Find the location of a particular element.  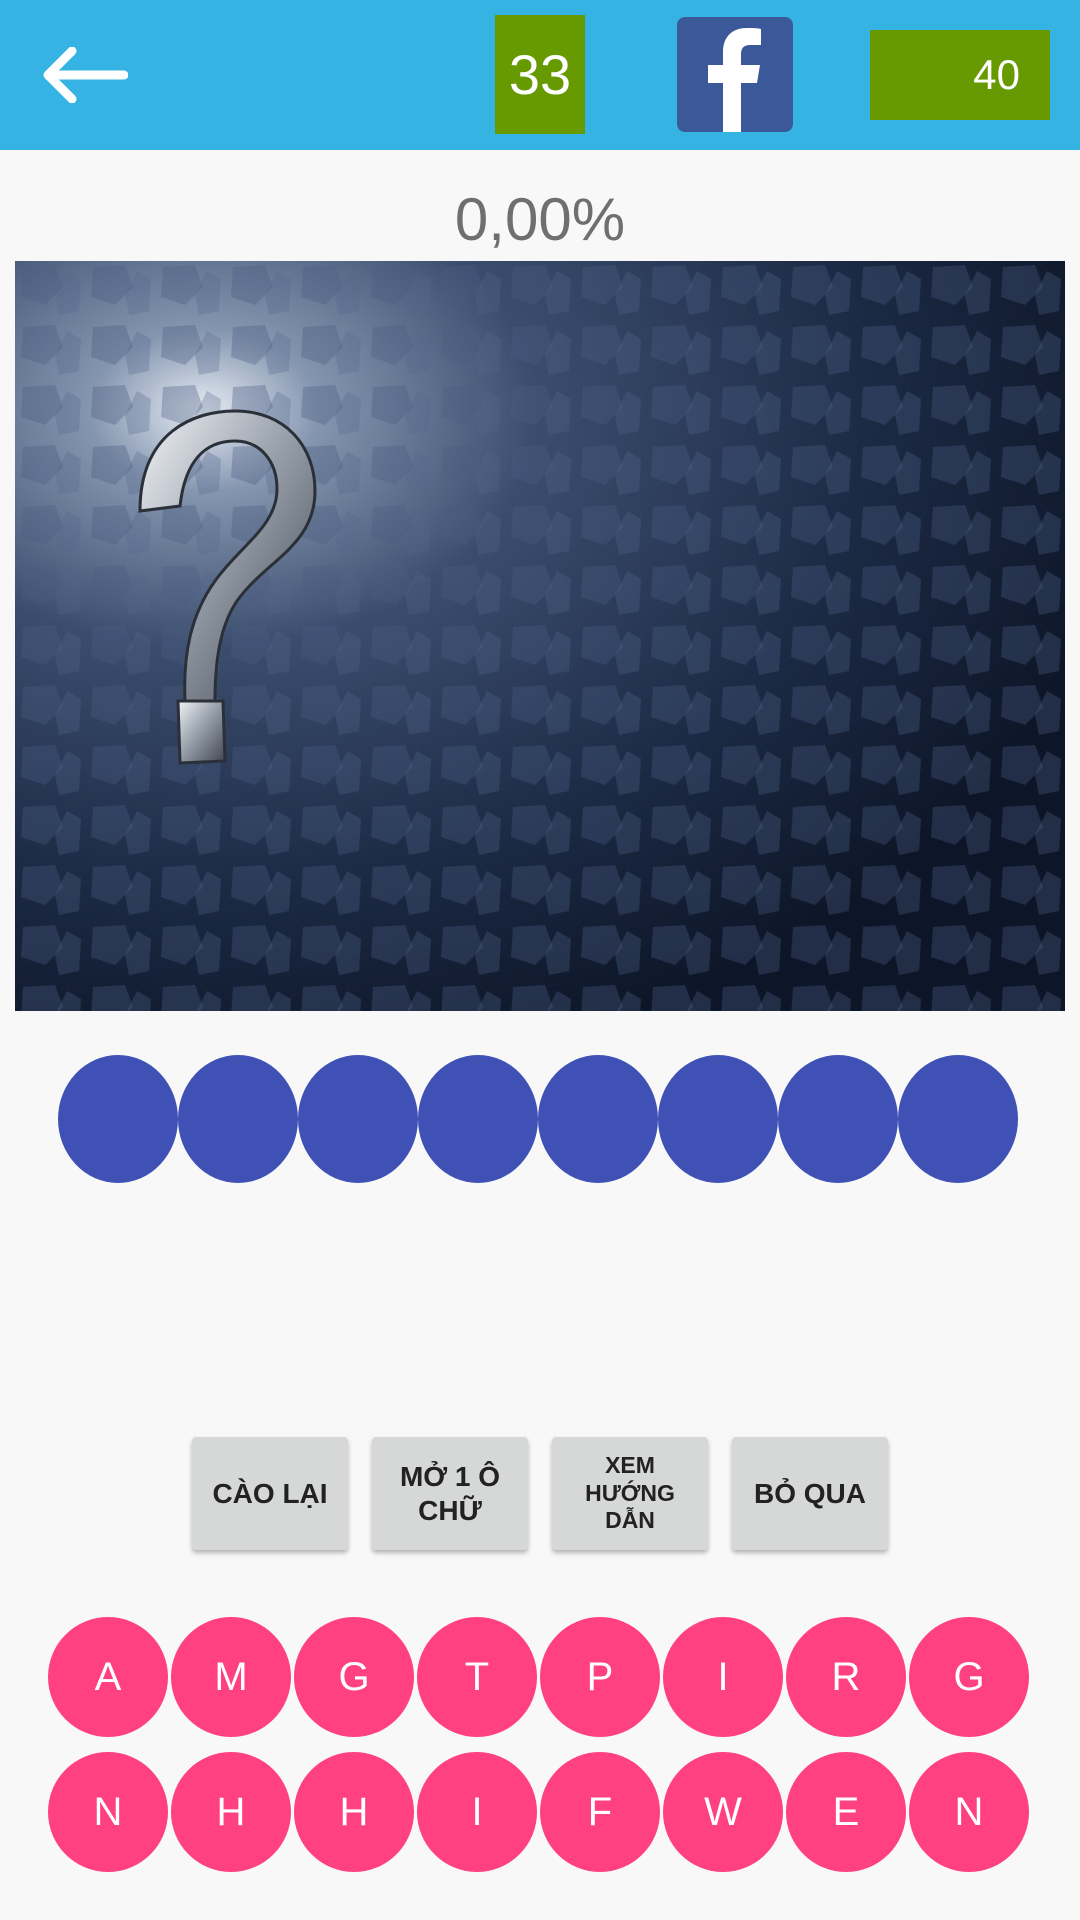

letter-row-2: N H H I F W E N is located at coordinates (538, 1812).